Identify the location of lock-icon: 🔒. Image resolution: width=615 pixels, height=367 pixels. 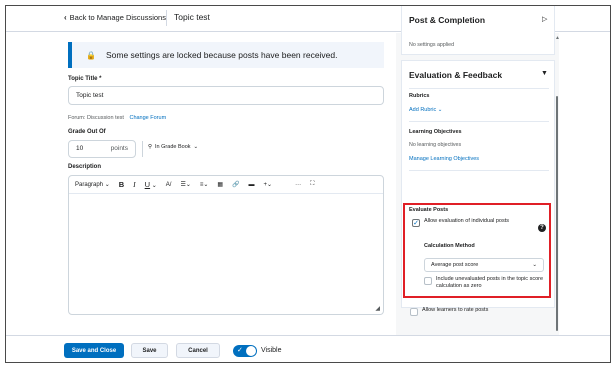
(91, 55).